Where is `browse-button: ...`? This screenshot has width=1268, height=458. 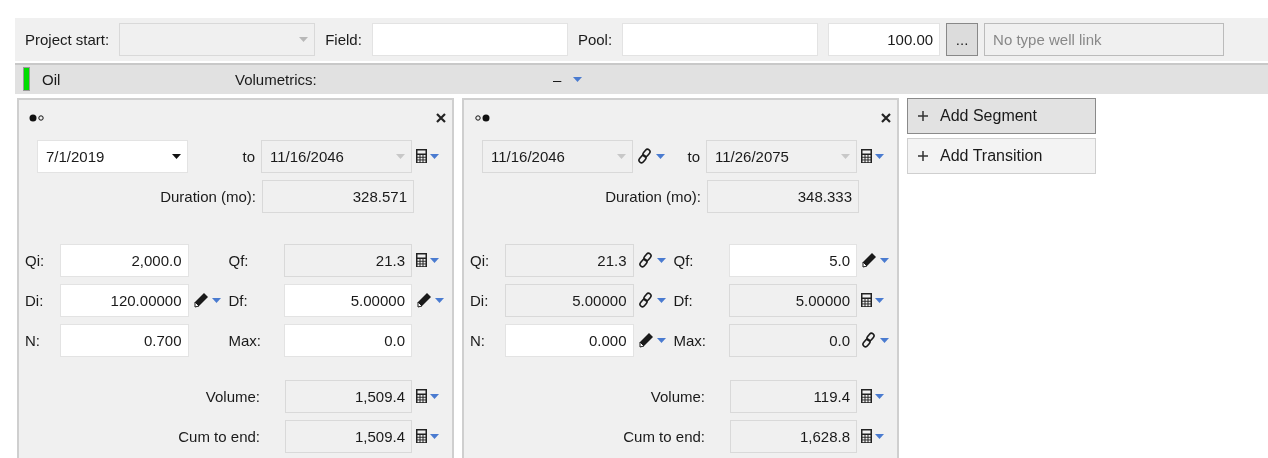 browse-button: ... is located at coordinates (962, 39).